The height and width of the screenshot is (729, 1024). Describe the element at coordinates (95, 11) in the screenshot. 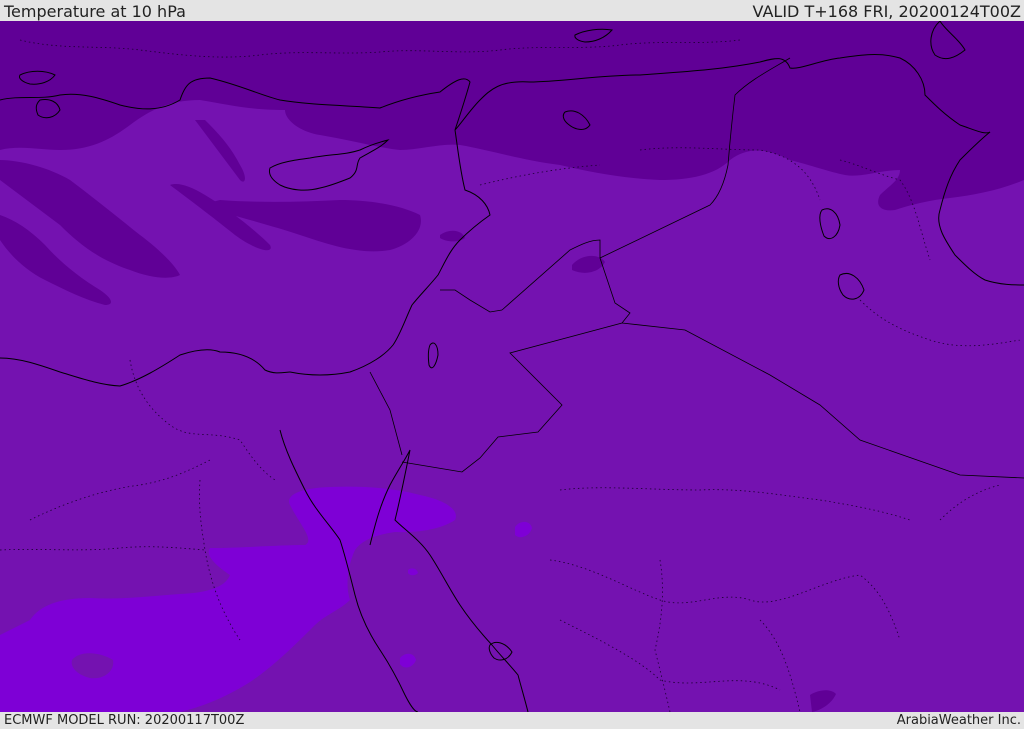

I see `map-title: Temperature at 10 hPa` at that location.